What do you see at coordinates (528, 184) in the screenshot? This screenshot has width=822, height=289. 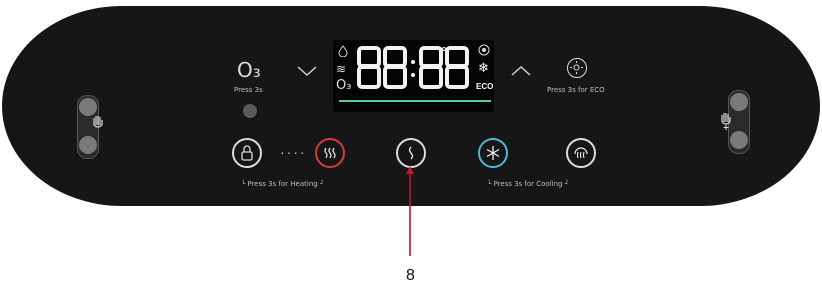 I see `cooling-label: └ Press 3s for Cooling ┘` at bounding box center [528, 184].